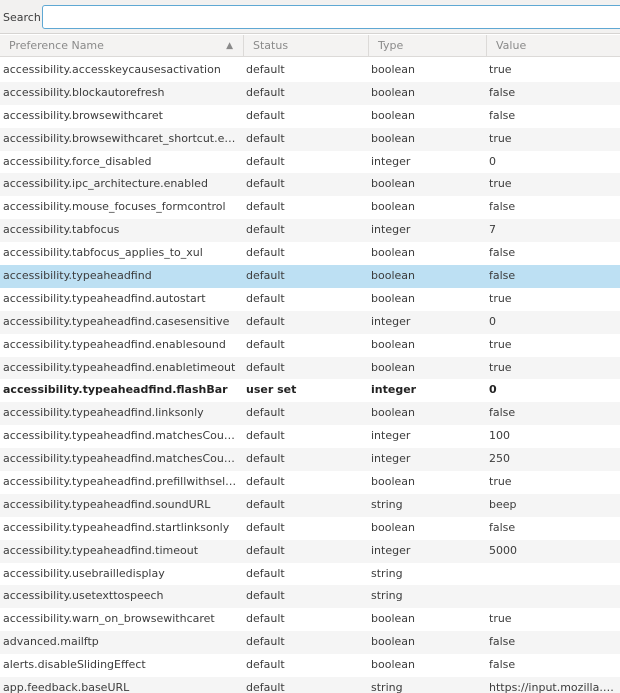 The width and height of the screenshot is (620, 693). Describe the element at coordinates (103, 253) in the screenshot. I see `preference-name-cell: accessibility.tabfocus_applies_to_xul` at that location.